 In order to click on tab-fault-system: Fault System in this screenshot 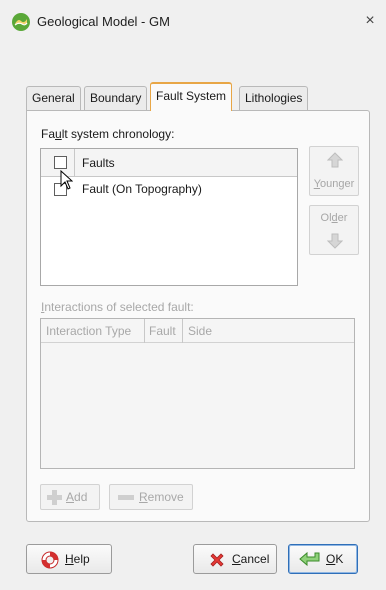, I will do `click(191, 96)`.